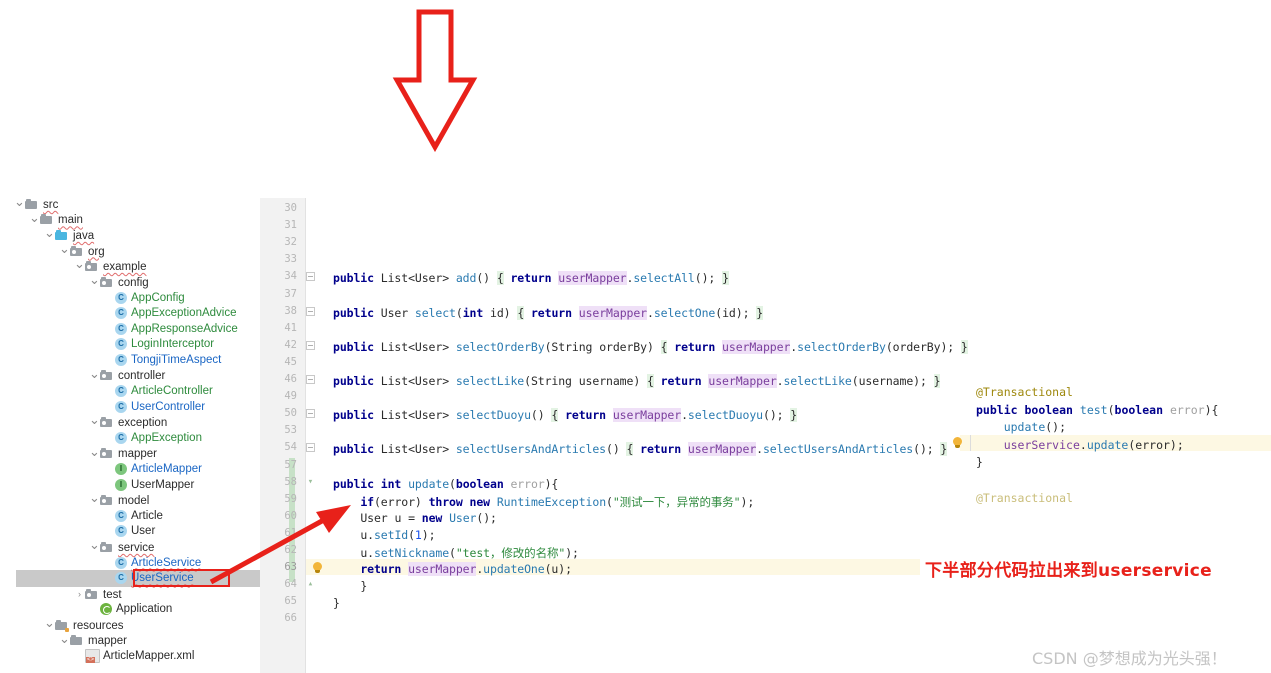 This screenshot has width=1271, height=673. Describe the element at coordinates (125, 267) in the screenshot. I see `tree-item-label: example` at that location.